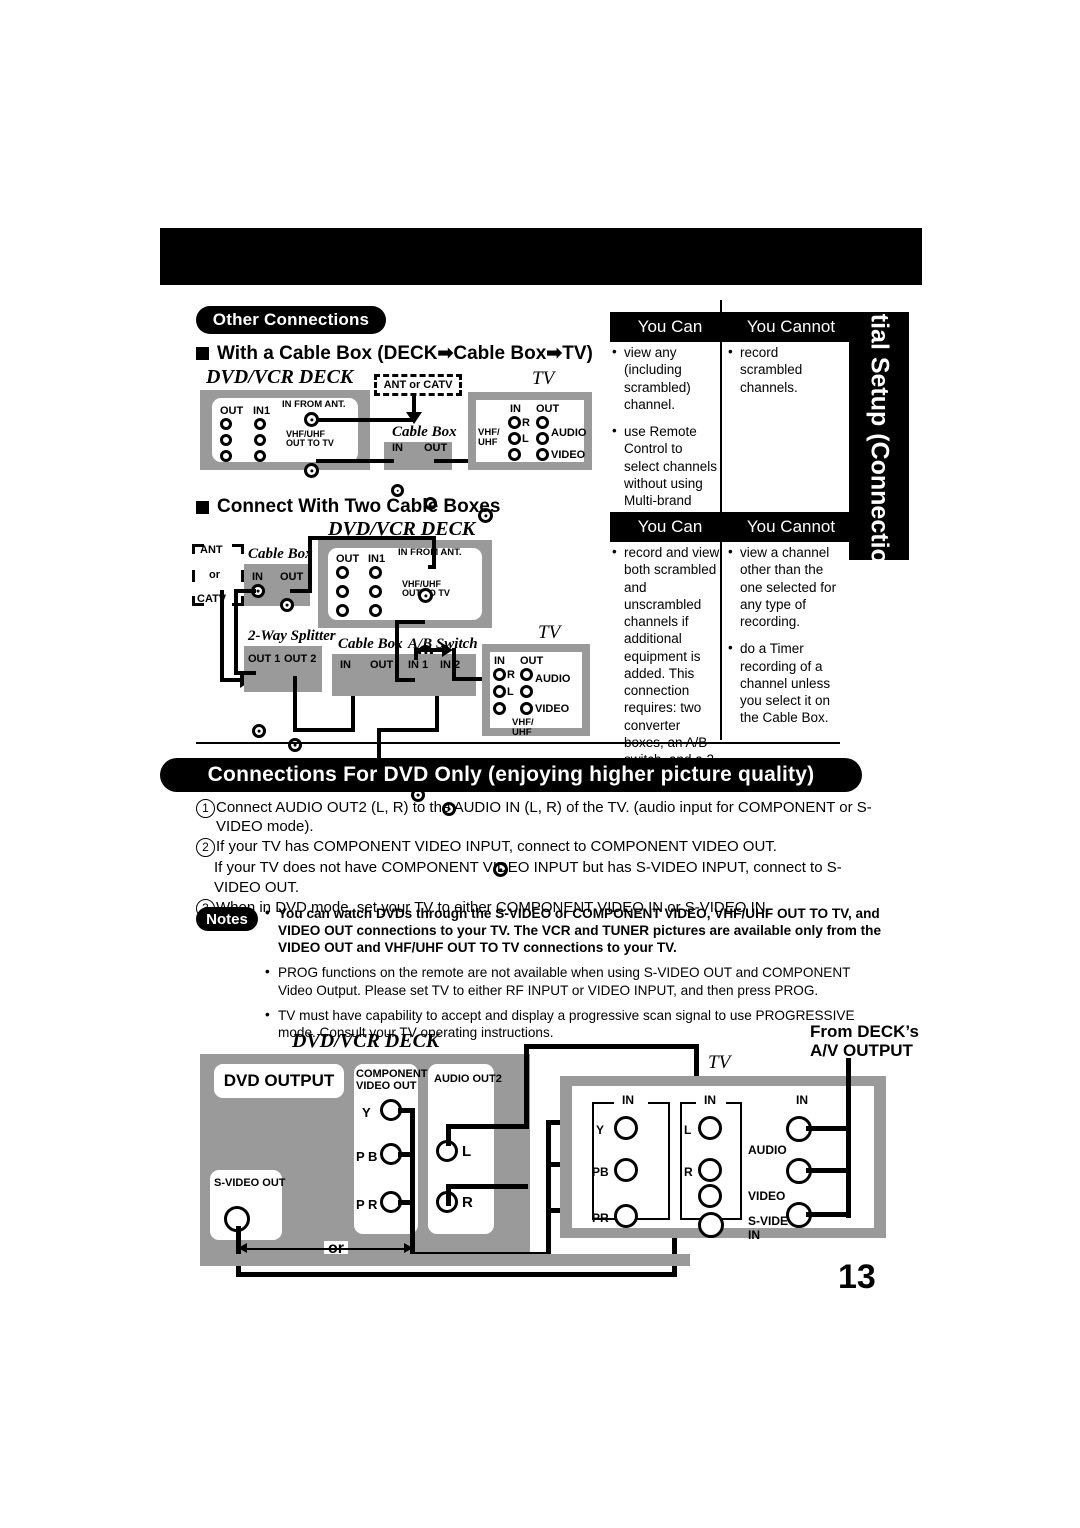 This screenshot has height=1528, width=1080. What do you see at coordinates (257, 577) in the screenshot?
I see `diagram2-cablebox1-in-label: IN` at bounding box center [257, 577].